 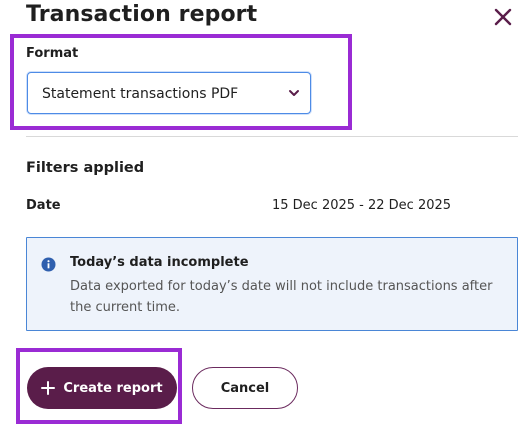 What do you see at coordinates (52, 53) in the screenshot?
I see `format-label: Format` at bounding box center [52, 53].